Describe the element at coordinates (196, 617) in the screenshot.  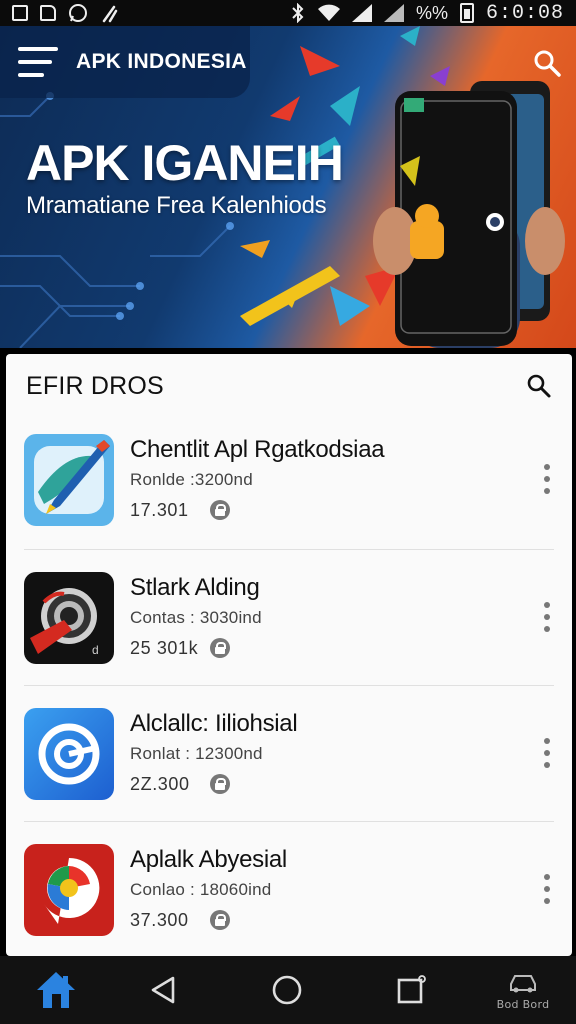
I see `app-meta: Contas : 3030ind` at that location.